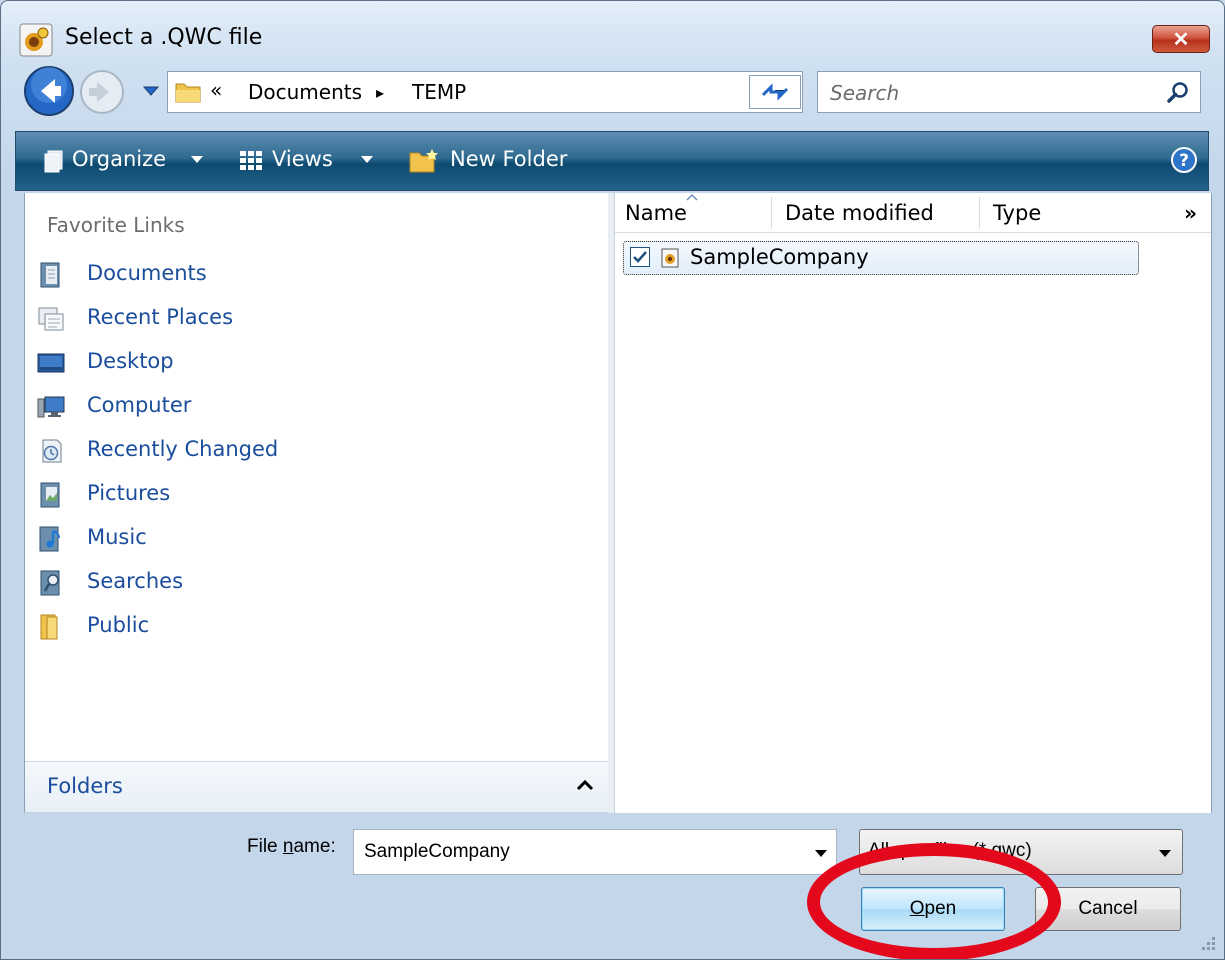 This screenshot has height=960, width=1225. I want to click on favorite-link-recent-places: Recent Places, so click(317, 319).